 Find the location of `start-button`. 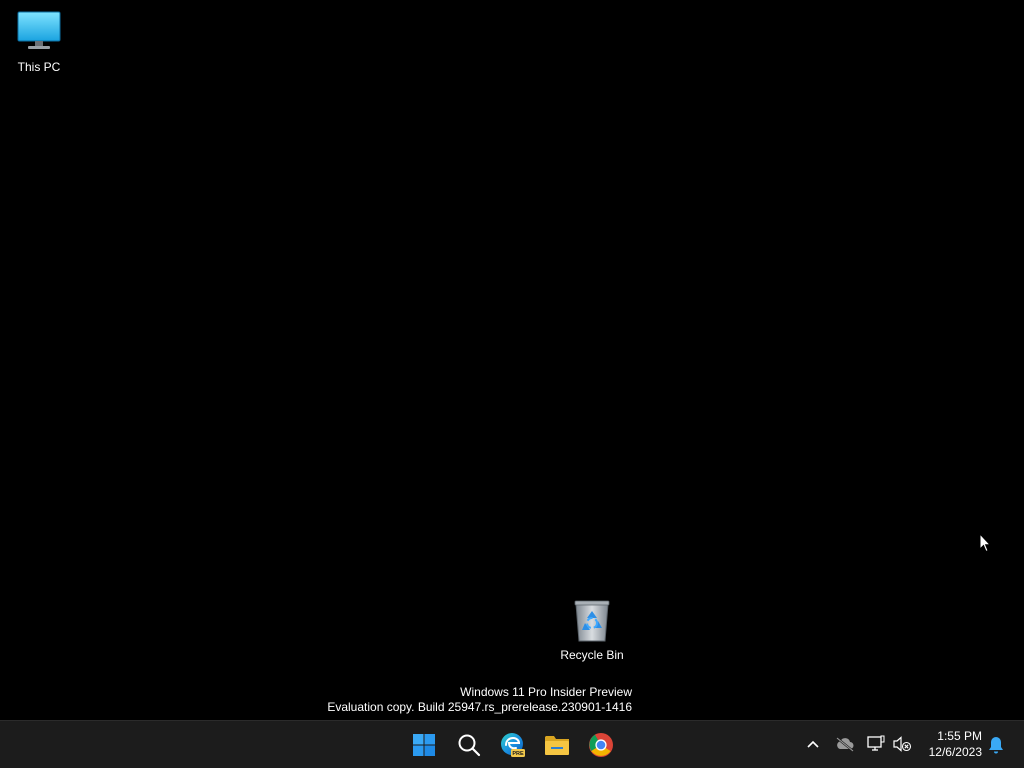

start-button is located at coordinates (424, 745).